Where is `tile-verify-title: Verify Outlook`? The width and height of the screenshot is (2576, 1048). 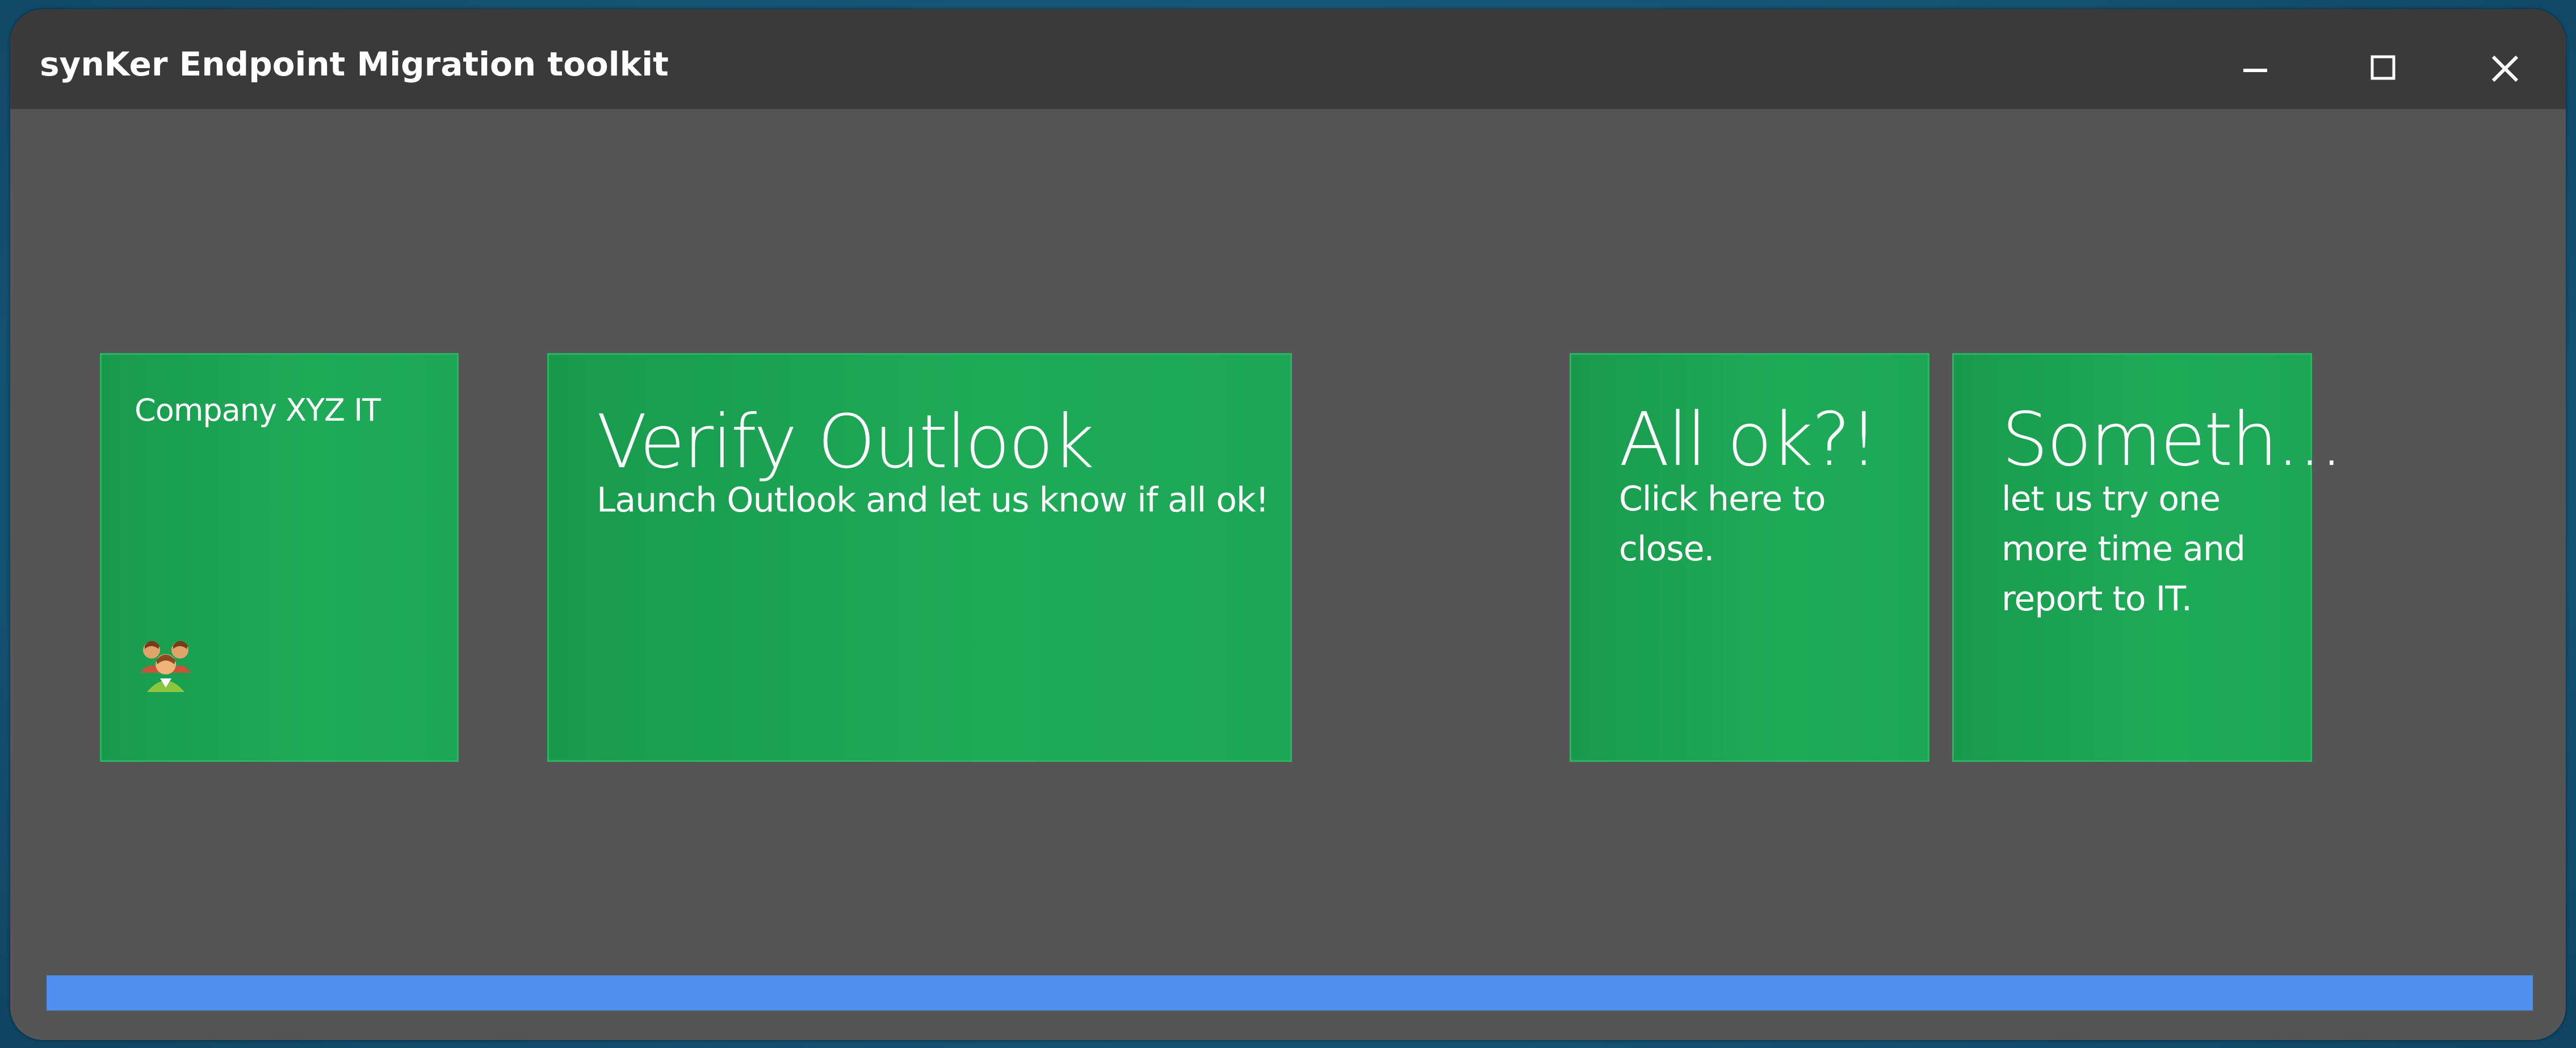
tile-verify-title: Verify Outlook is located at coordinates (846, 442).